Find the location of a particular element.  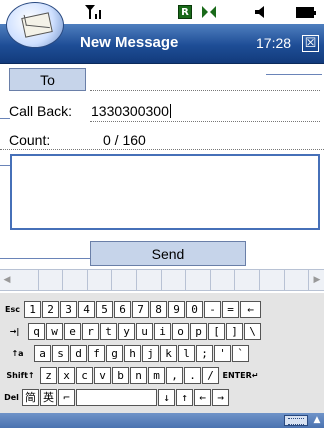

key-3-9: . is located at coordinates (192, 375).